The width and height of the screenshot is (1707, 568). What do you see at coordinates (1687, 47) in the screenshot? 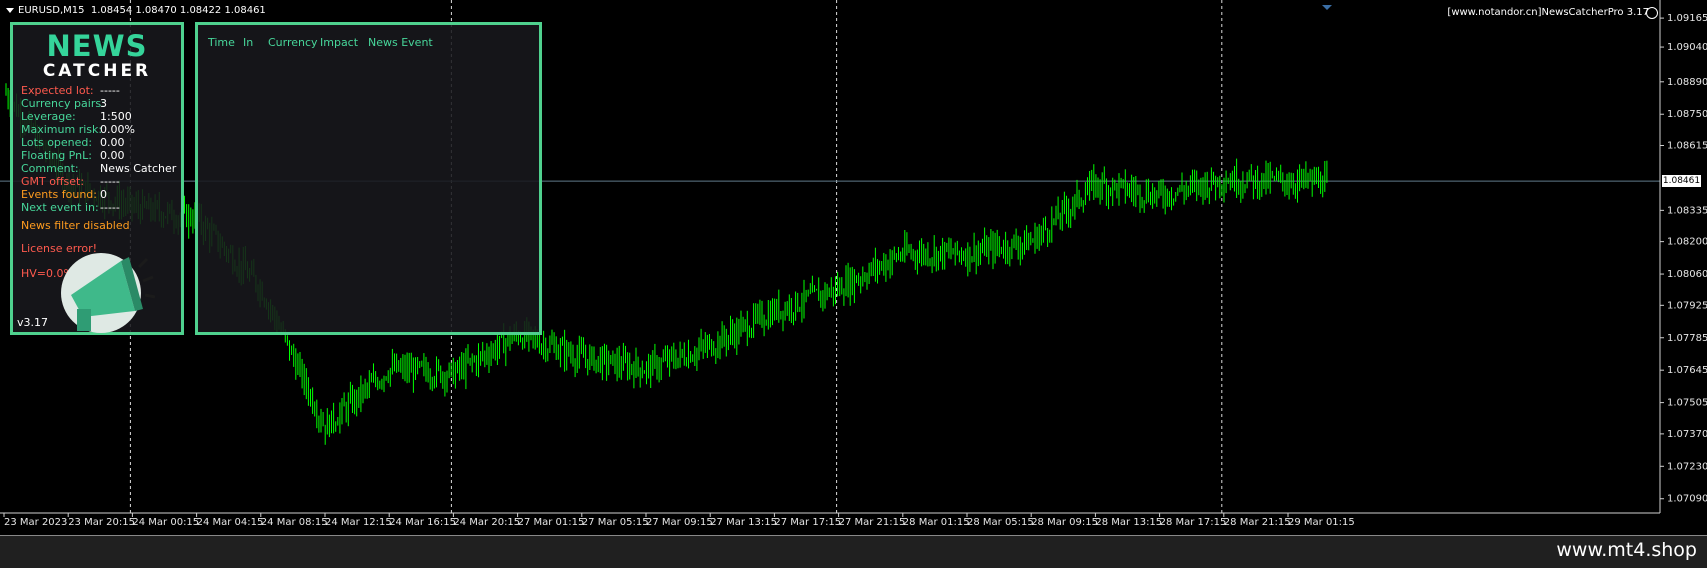
I see `price-tick-label: 1.09040` at bounding box center [1687, 47].